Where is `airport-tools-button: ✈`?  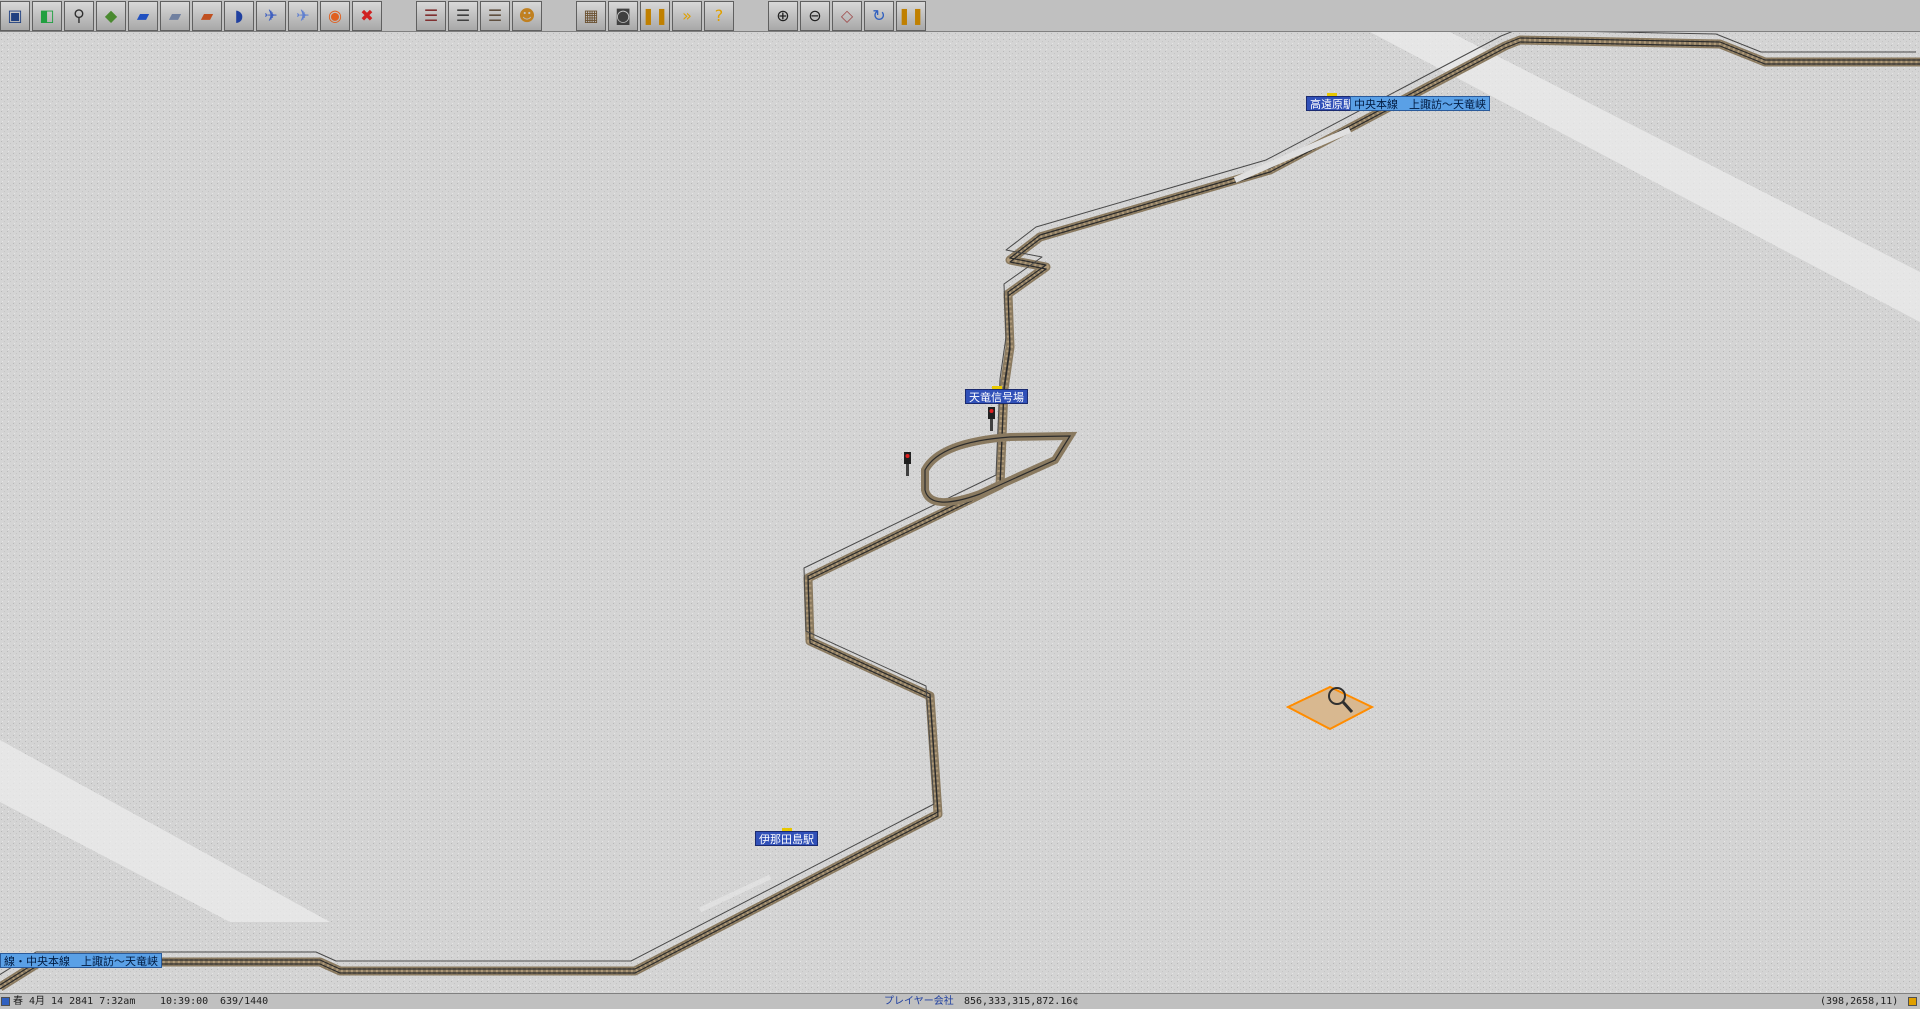
airport-tools-button: ✈ is located at coordinates (271, 16).